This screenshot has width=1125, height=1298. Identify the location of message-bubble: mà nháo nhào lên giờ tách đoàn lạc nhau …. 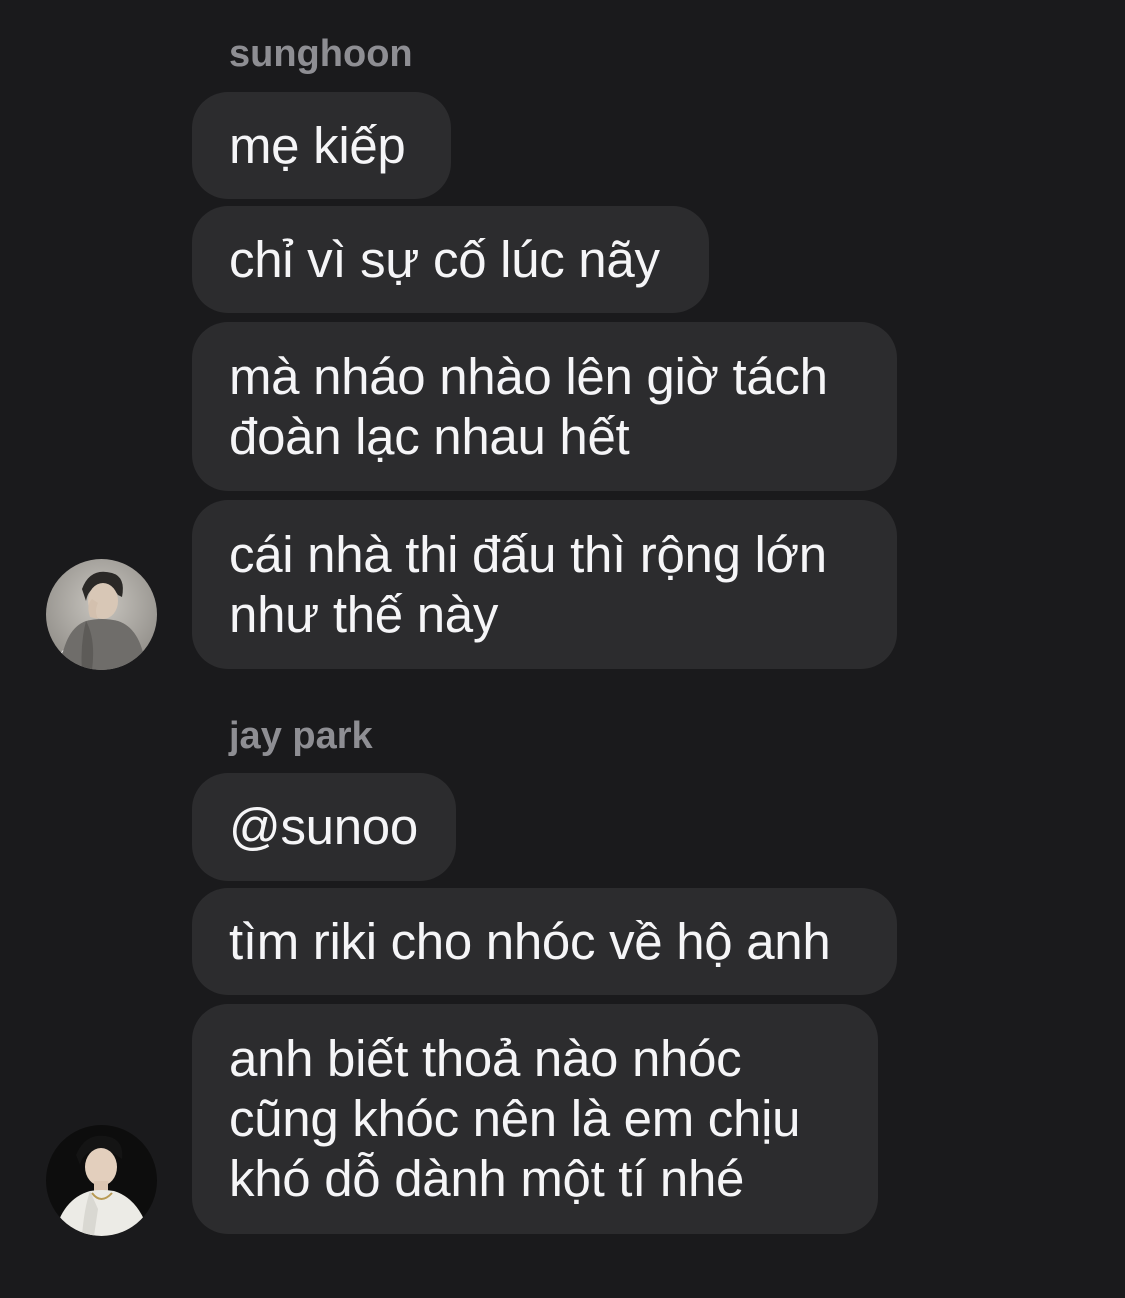
(544, 406).